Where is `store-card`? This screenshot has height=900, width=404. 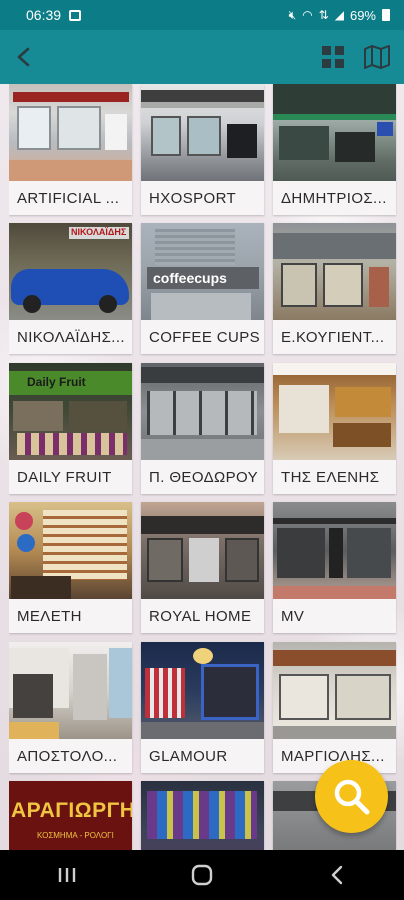 store-card is located at coordinates (202, 815).